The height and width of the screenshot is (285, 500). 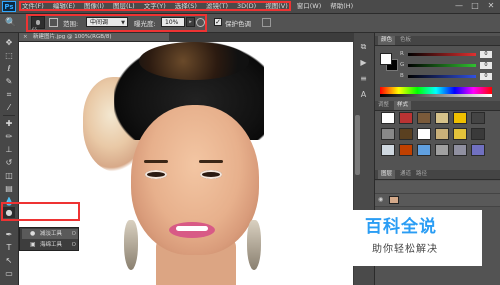 What do you see at coordinates (381, 199) in the screenshot?
I see `eye-icon: ◉` at bounding box center [381, 199].